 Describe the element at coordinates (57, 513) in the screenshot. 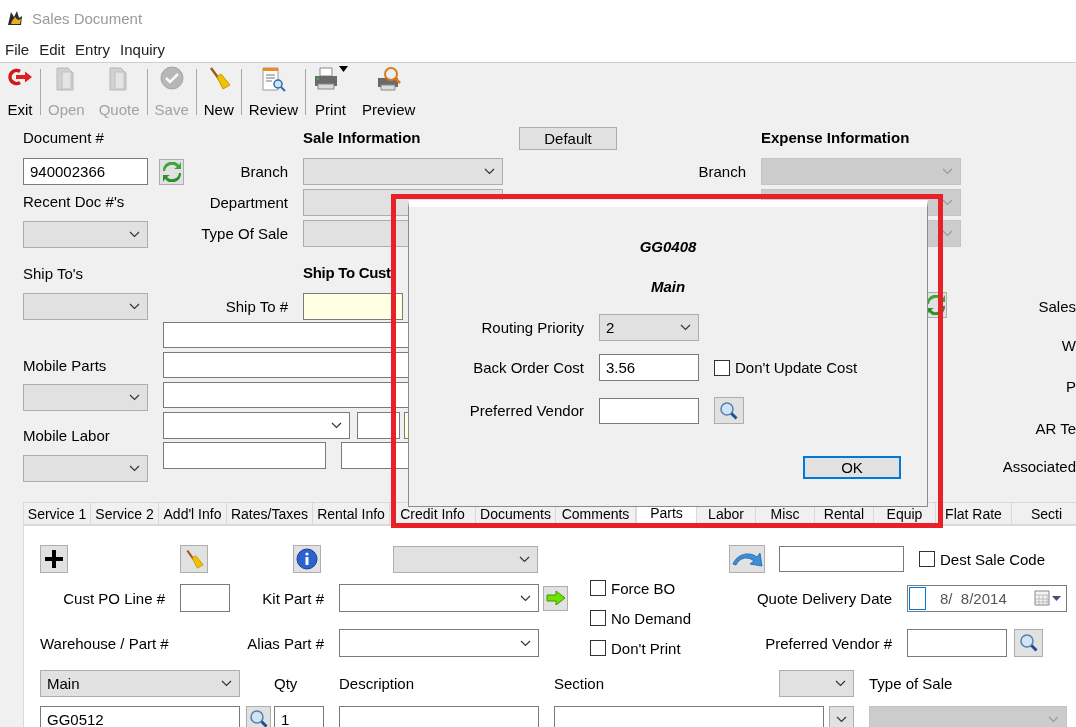

I see `tab: Service 1` at that location.